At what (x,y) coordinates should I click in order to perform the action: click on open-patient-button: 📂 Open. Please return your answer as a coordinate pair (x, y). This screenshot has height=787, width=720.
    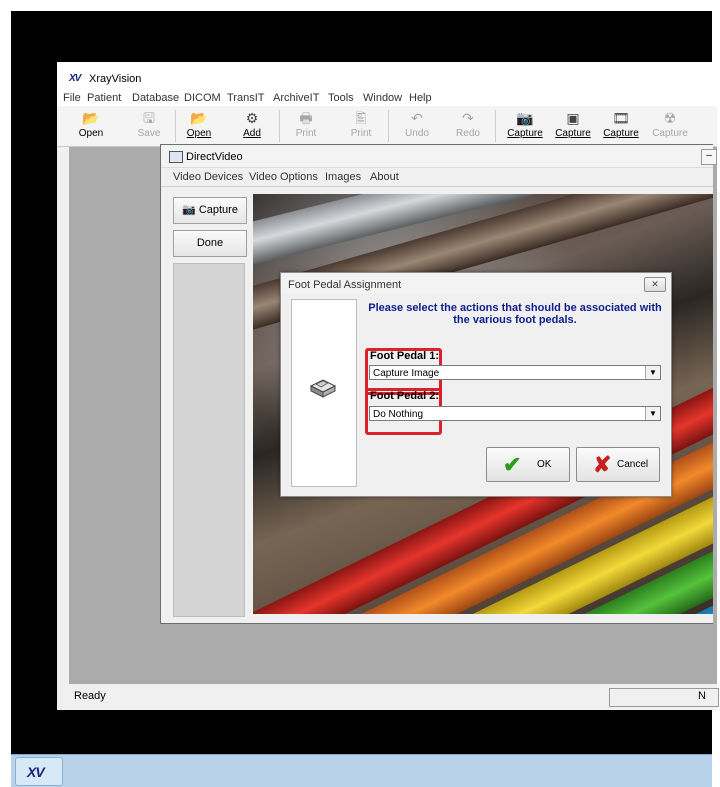
    Looking at the image, I should click on (199, 126).